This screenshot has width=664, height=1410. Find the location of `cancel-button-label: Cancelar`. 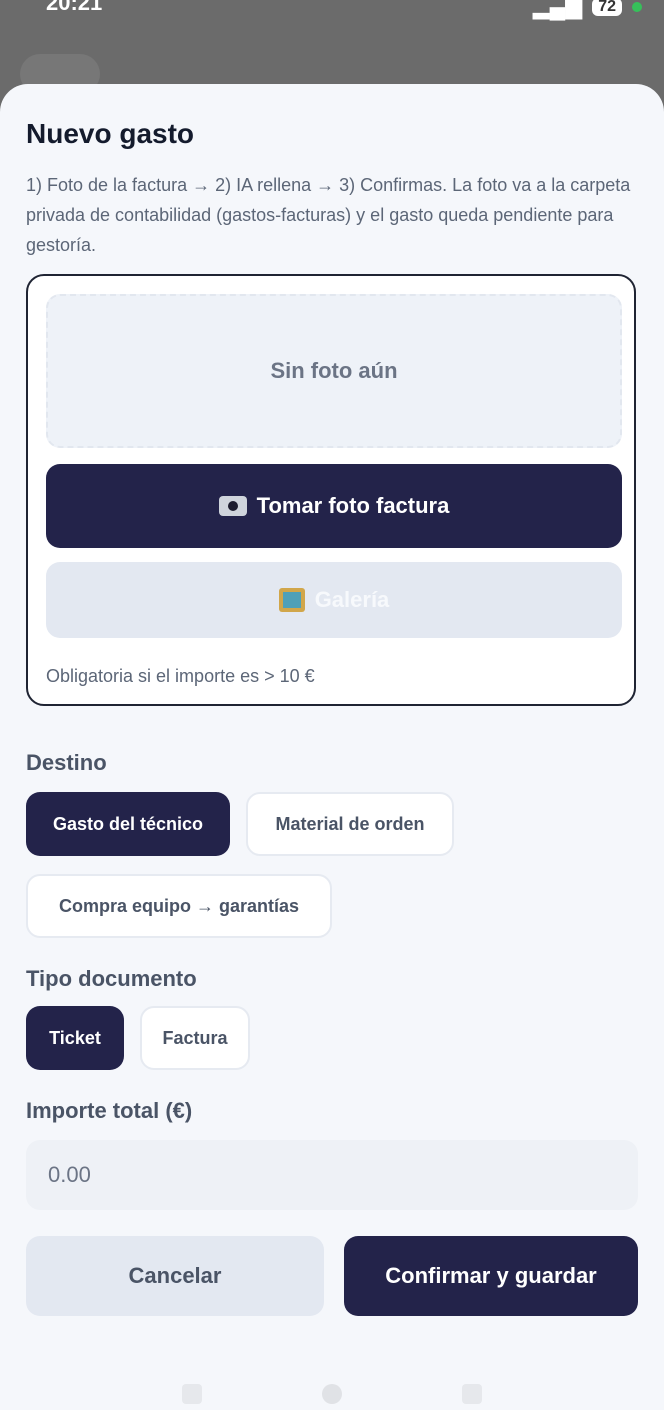

cancel-button-label: Cancelar is located at coordinates (175, 1275).